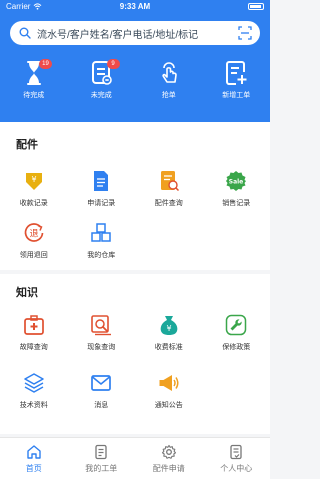 The width and height of the screenshot is (320, 479). What do you see at coordinates (236, 203) in the screenshot?
I see `sales-record-label: 销售记录` at bounding box center [236, 203].